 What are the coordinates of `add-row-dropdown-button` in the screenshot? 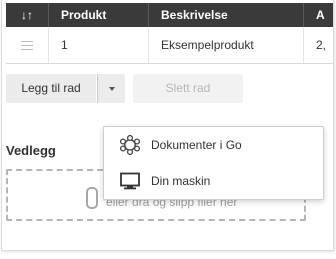 It's located at (111, 88).